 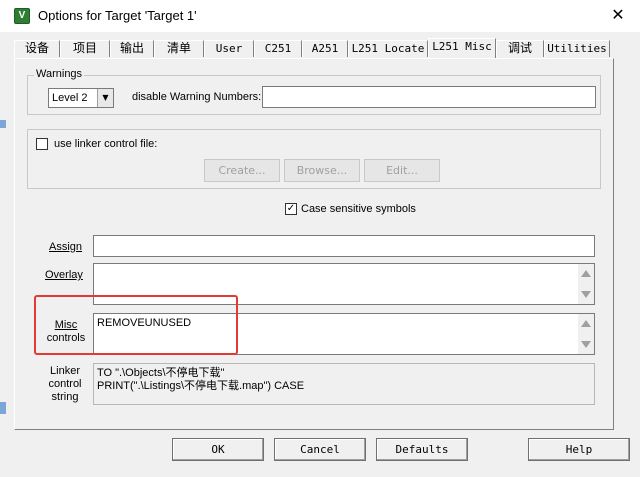 What do you see at coordinates (161, 373) in the screenshot?
I see `linker-string-line1: TO ".\Objects\不停电下载"` at bounding box center [161, 373].